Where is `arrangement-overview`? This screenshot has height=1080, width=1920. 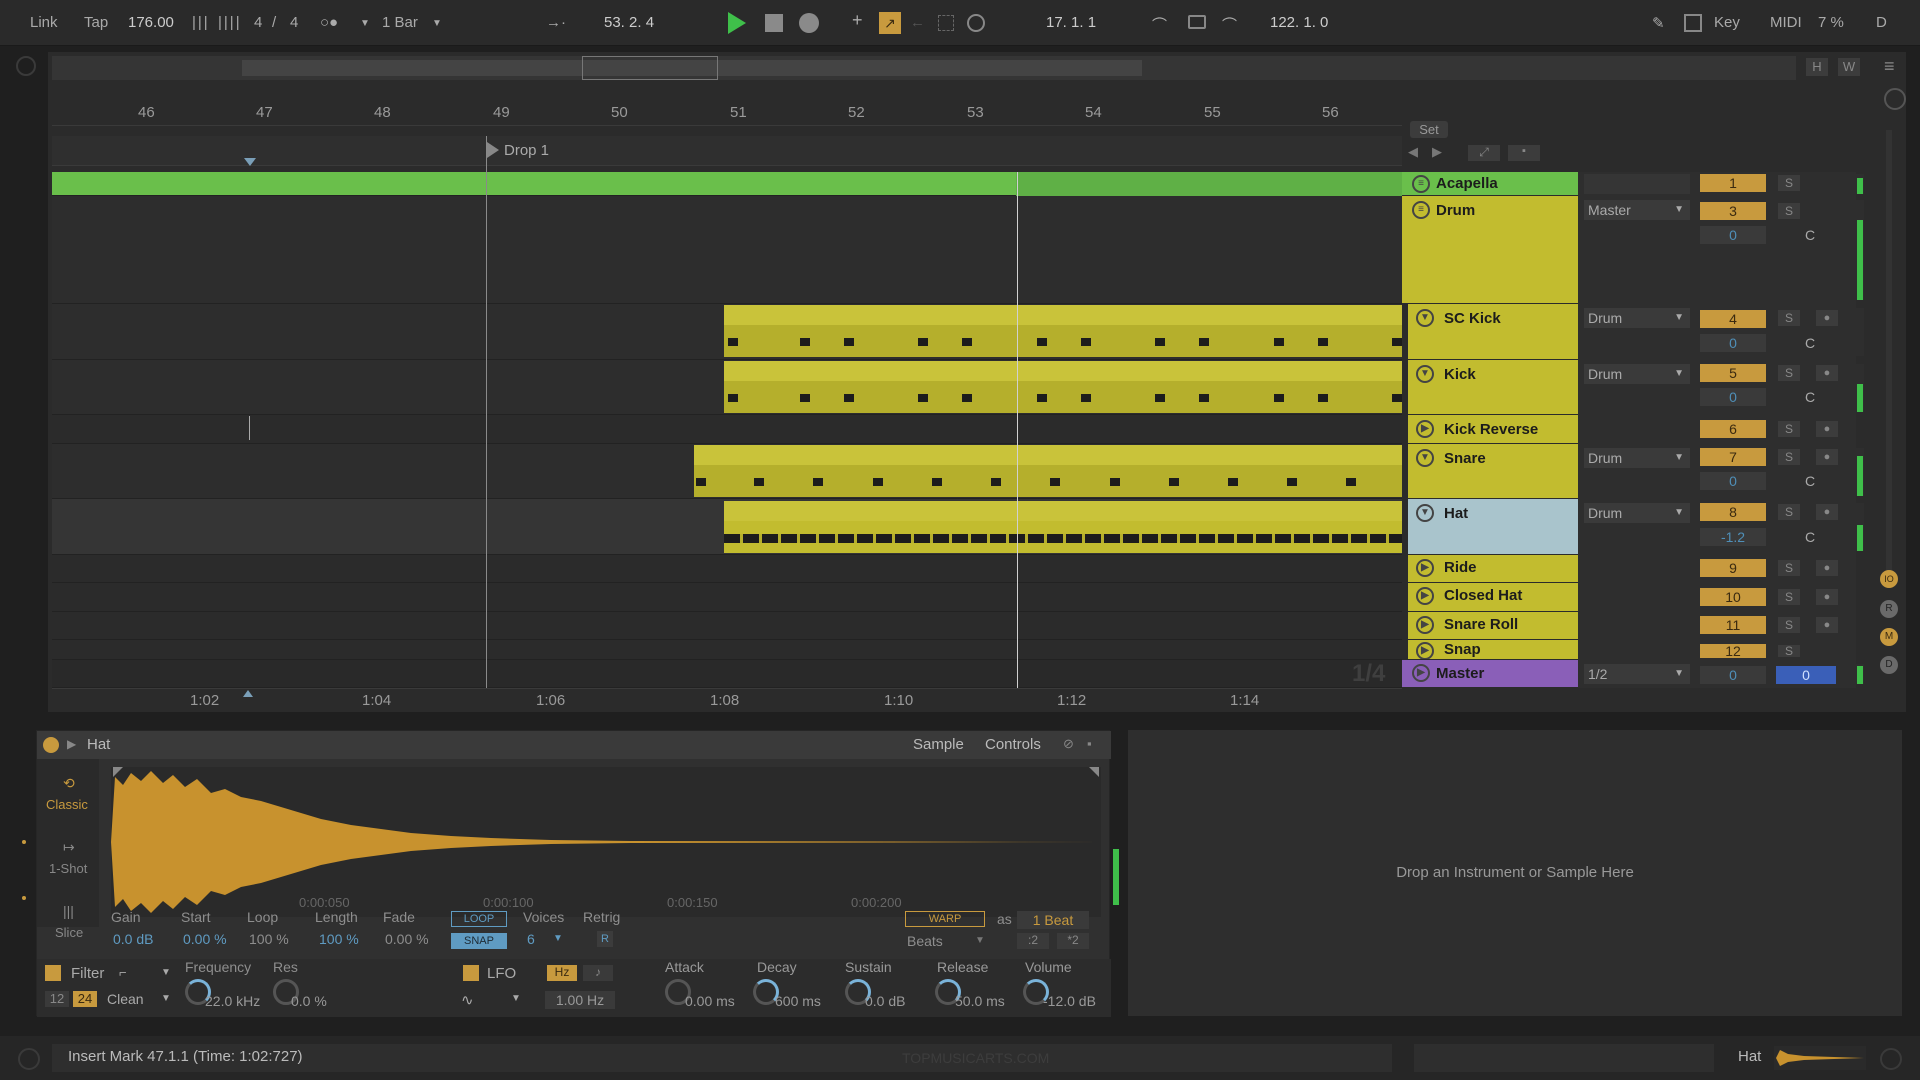 arrangement-overview is located at coordinates (924, 68).